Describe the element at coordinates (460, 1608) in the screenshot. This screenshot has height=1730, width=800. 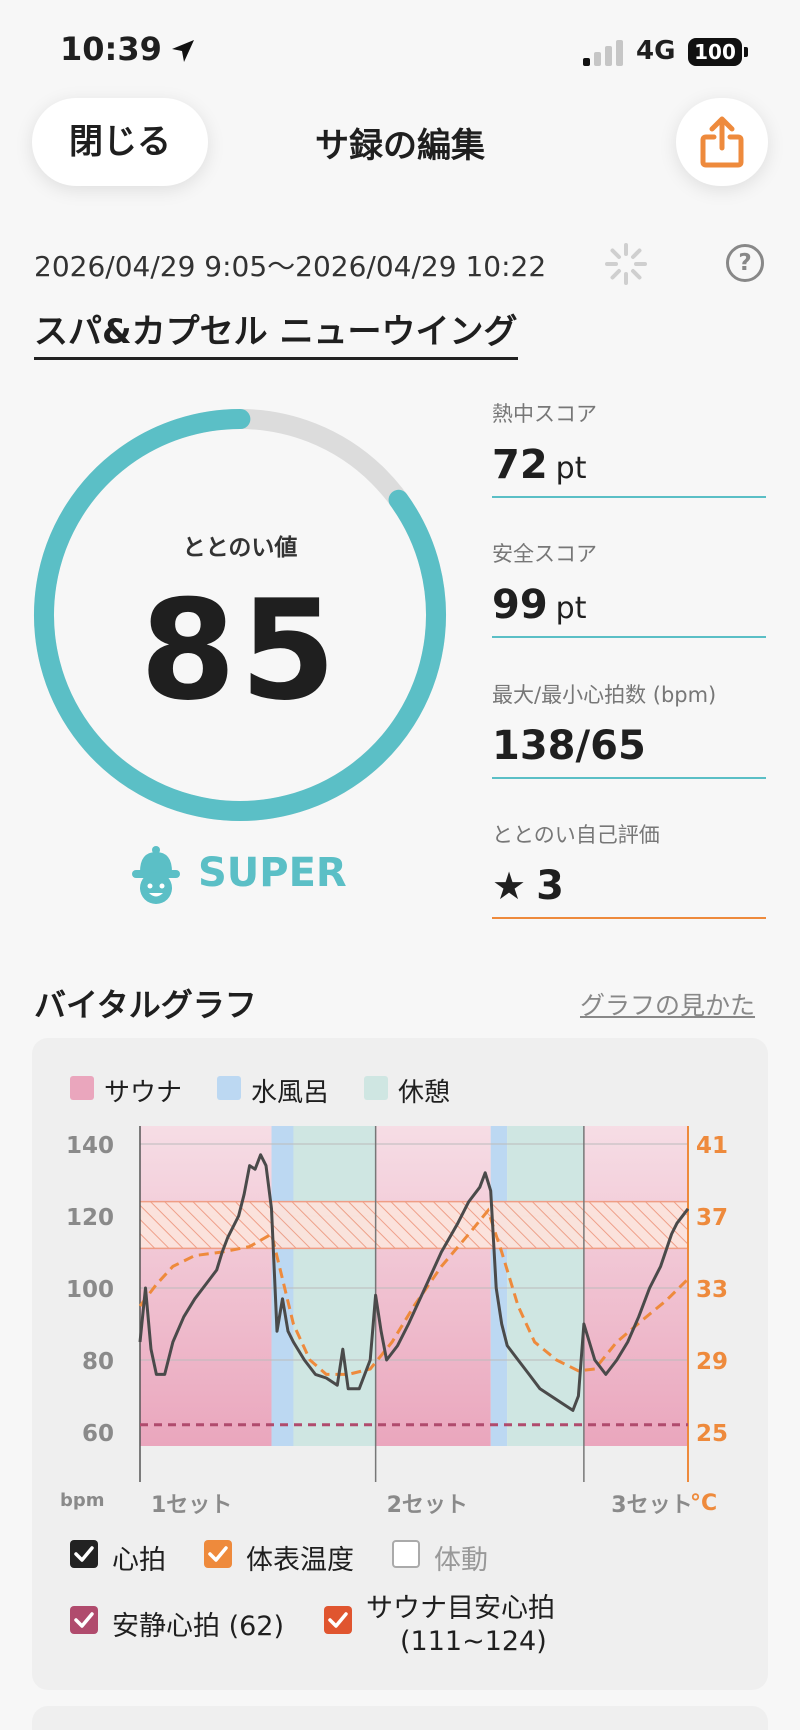
I see `legend-label: サウナ目安心拍` at that location.